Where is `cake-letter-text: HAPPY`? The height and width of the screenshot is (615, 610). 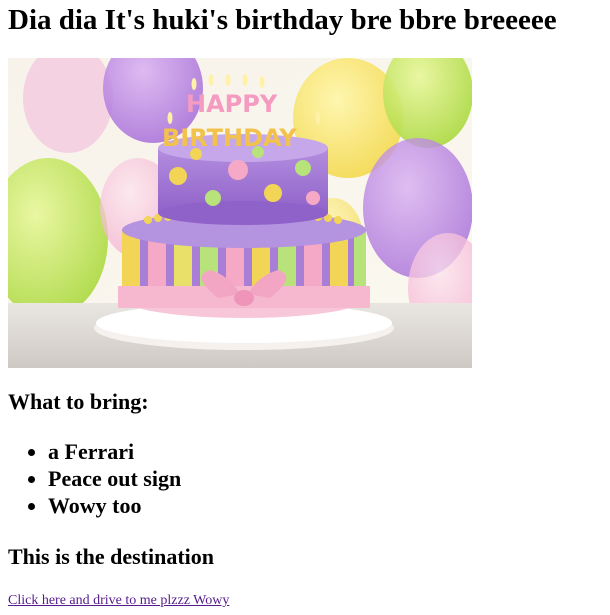
cake-letter-text: HAPPY is located at coordinates (232, 104).